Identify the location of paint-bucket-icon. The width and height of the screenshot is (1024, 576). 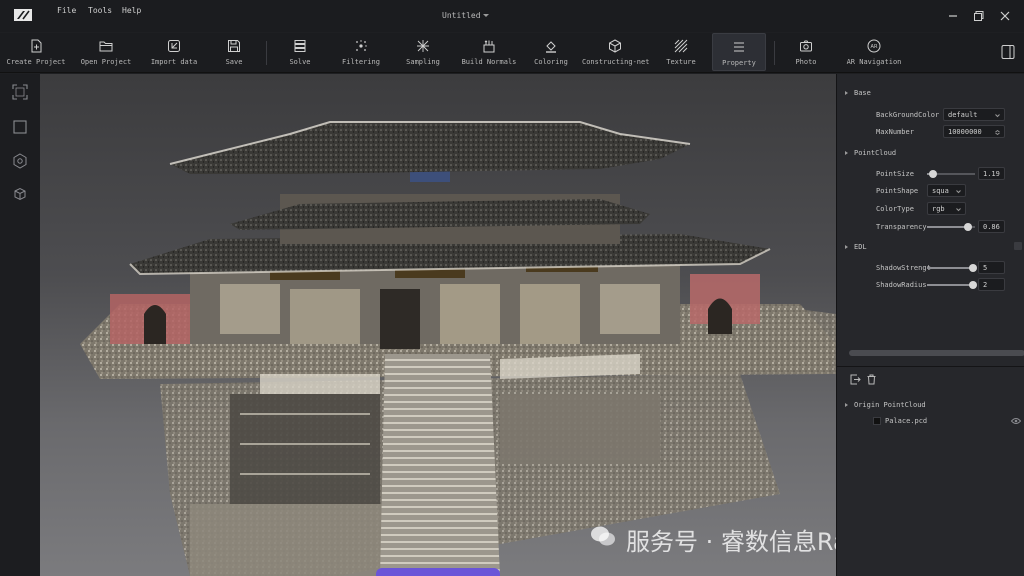
(551, 47).